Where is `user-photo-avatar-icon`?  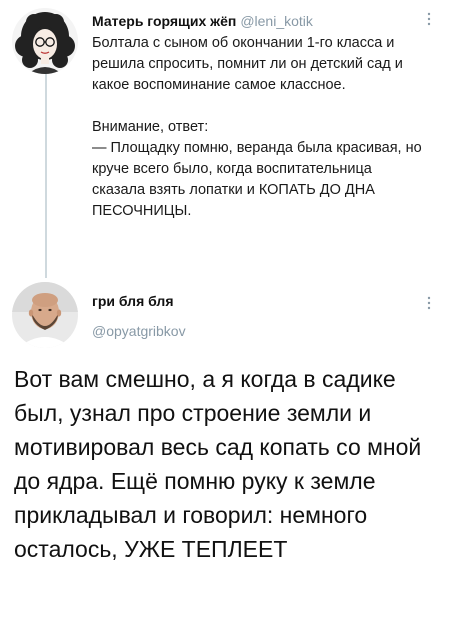 user-photo-avatar-icon is located at coordinates (45, 315).